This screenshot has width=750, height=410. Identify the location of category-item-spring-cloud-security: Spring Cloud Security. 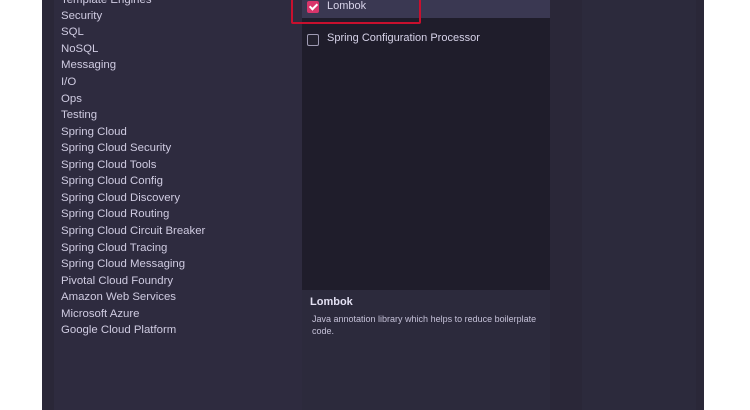
(116, 148).